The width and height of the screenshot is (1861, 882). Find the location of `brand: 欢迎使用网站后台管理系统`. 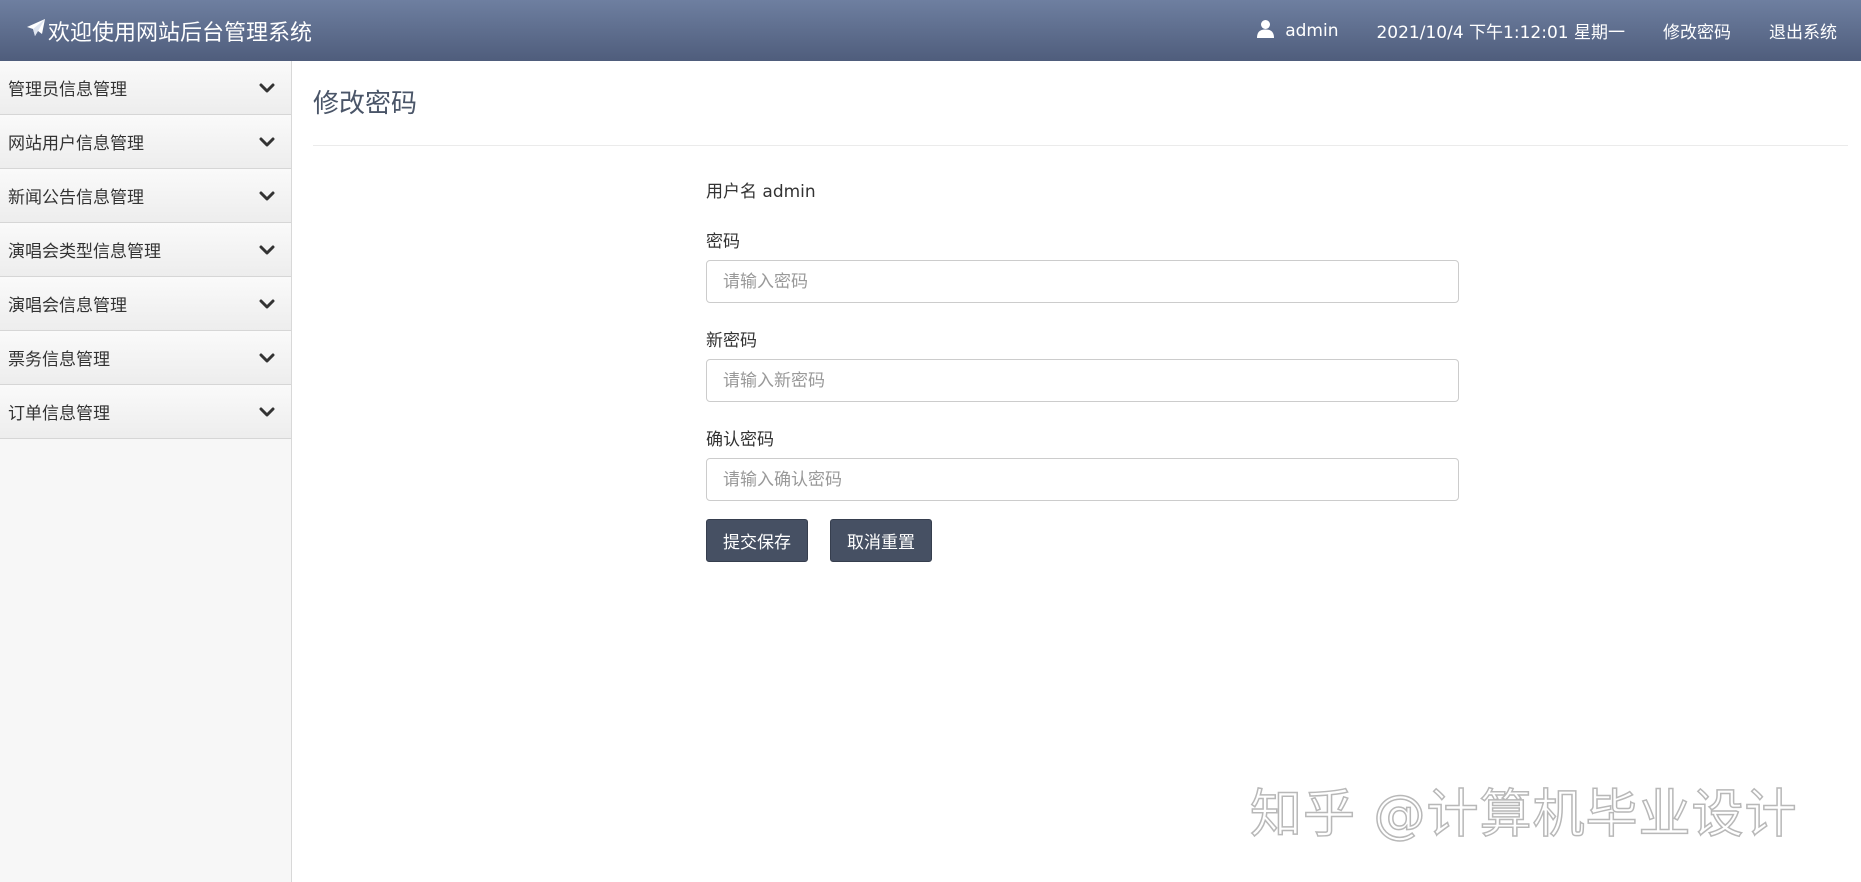

brand: 欢迎使用网站后台管理系统 is located at coordinates (169, 31).